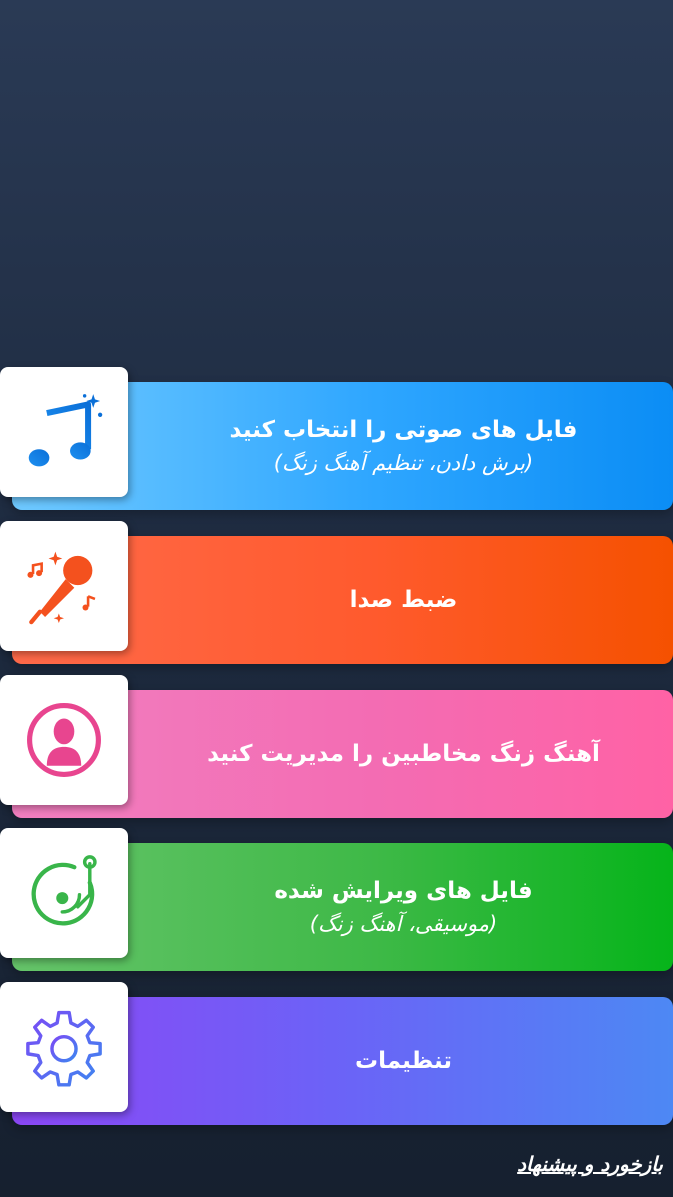 The height and width of the screenshot is (1197, 673). I want to click on select-audio-files-subtitle: (برش دادن، تنظیم آهنگ زنگ), so click(403, 463).